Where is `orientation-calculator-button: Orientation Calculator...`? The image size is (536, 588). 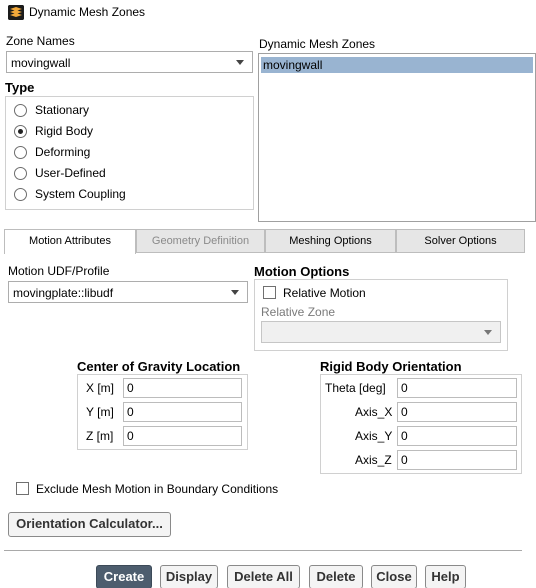
orientation-calculator-button: Orientation Calculator... is located at coordinates (89, 524).